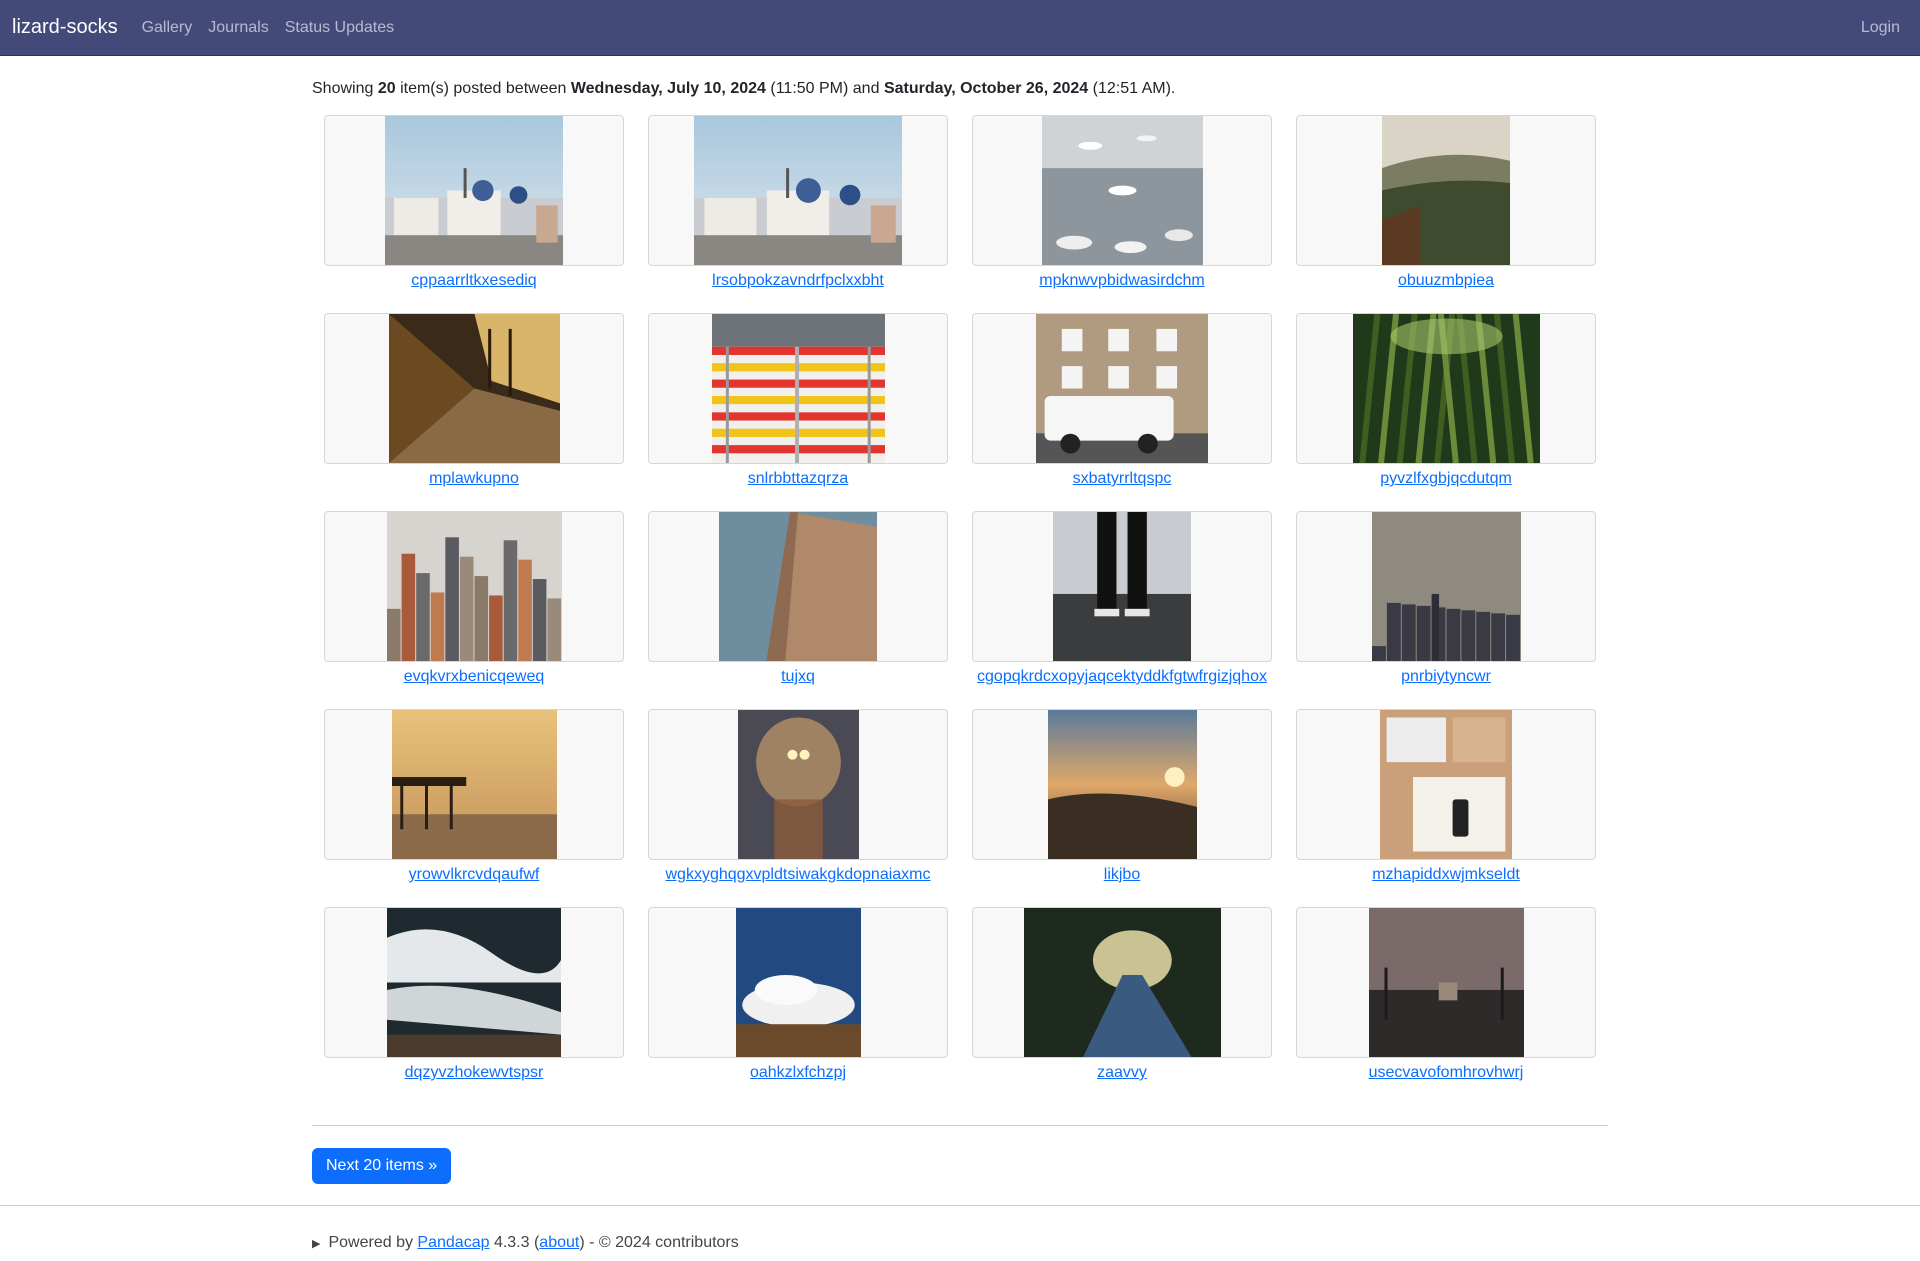 The height and width of the screenshot is (1261, 1920). I want to click on item-title-link: yrowvlkrcvdqaufwf, so click(474, 874).